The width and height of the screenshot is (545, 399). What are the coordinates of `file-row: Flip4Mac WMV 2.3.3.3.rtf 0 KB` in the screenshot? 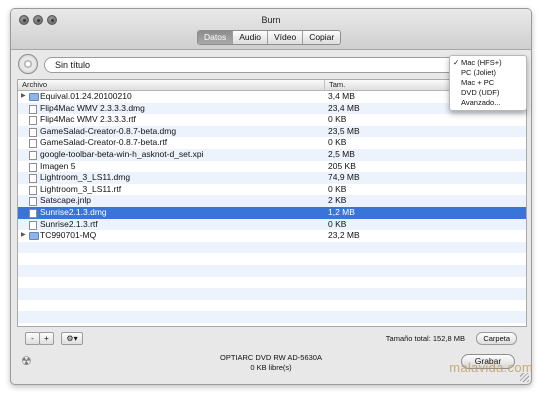 It's located at (272, 120).